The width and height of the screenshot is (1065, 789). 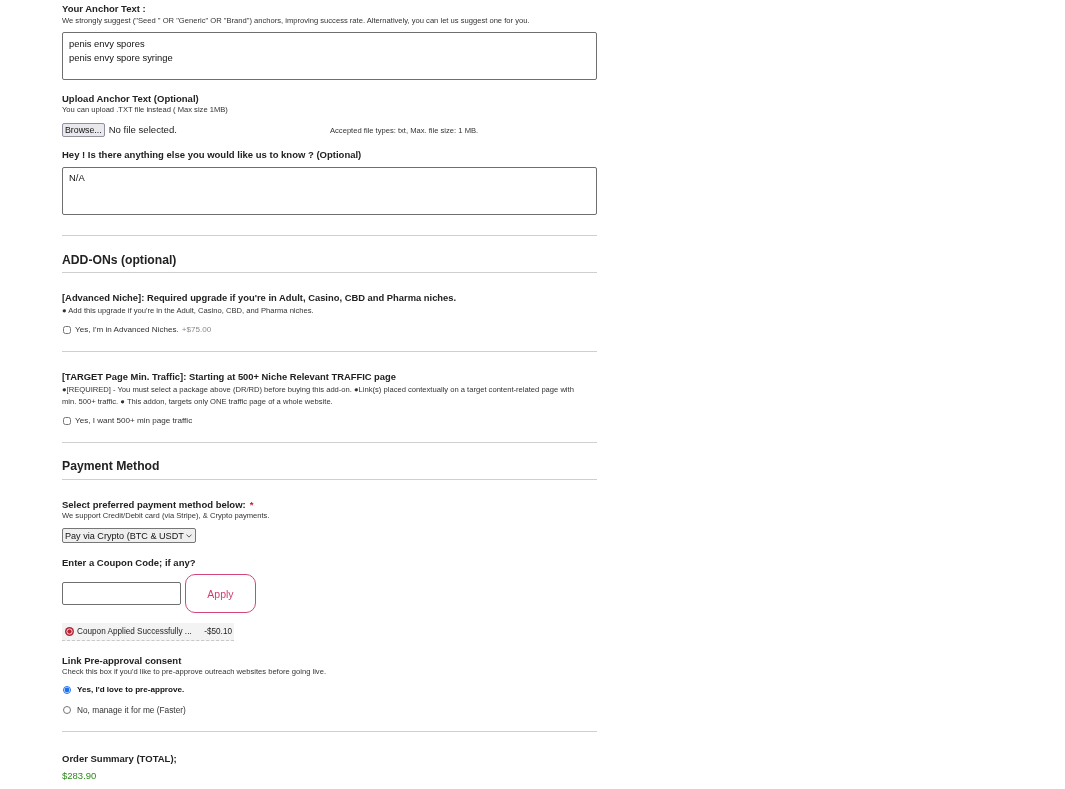 I want to click on required-mark: *, so click(x=251, y=505).